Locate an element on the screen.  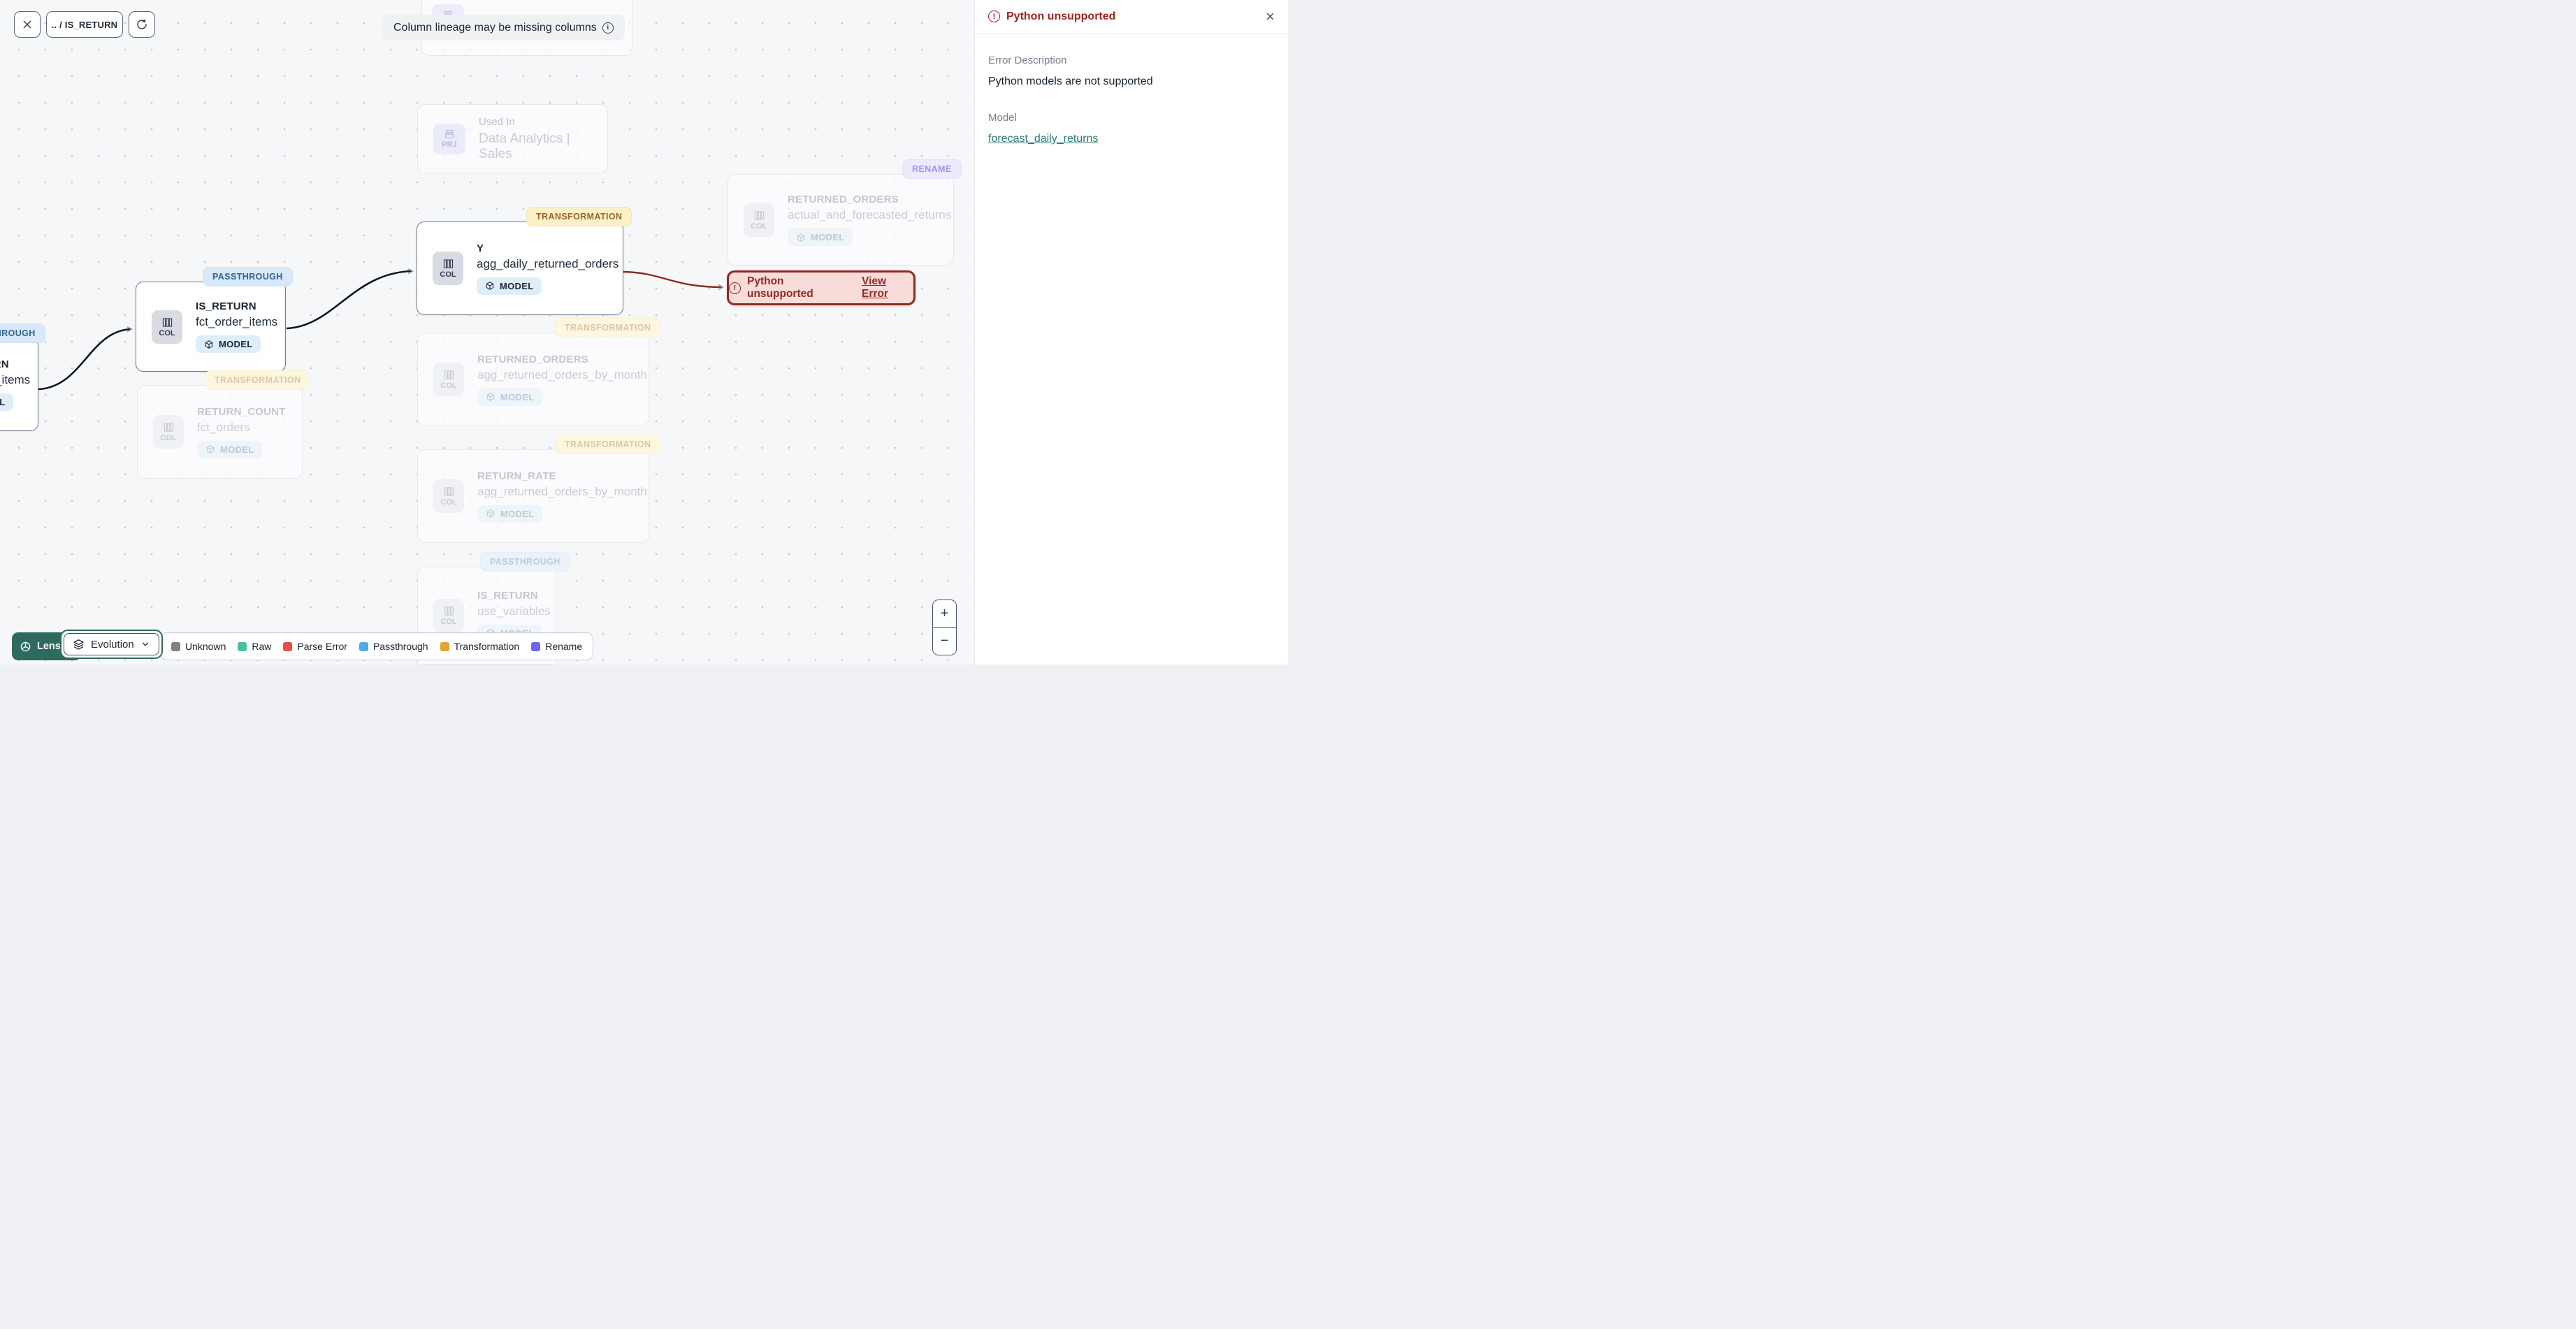
node-subtitle: Data Analytics | Sales is located at coordinates (525, 146).